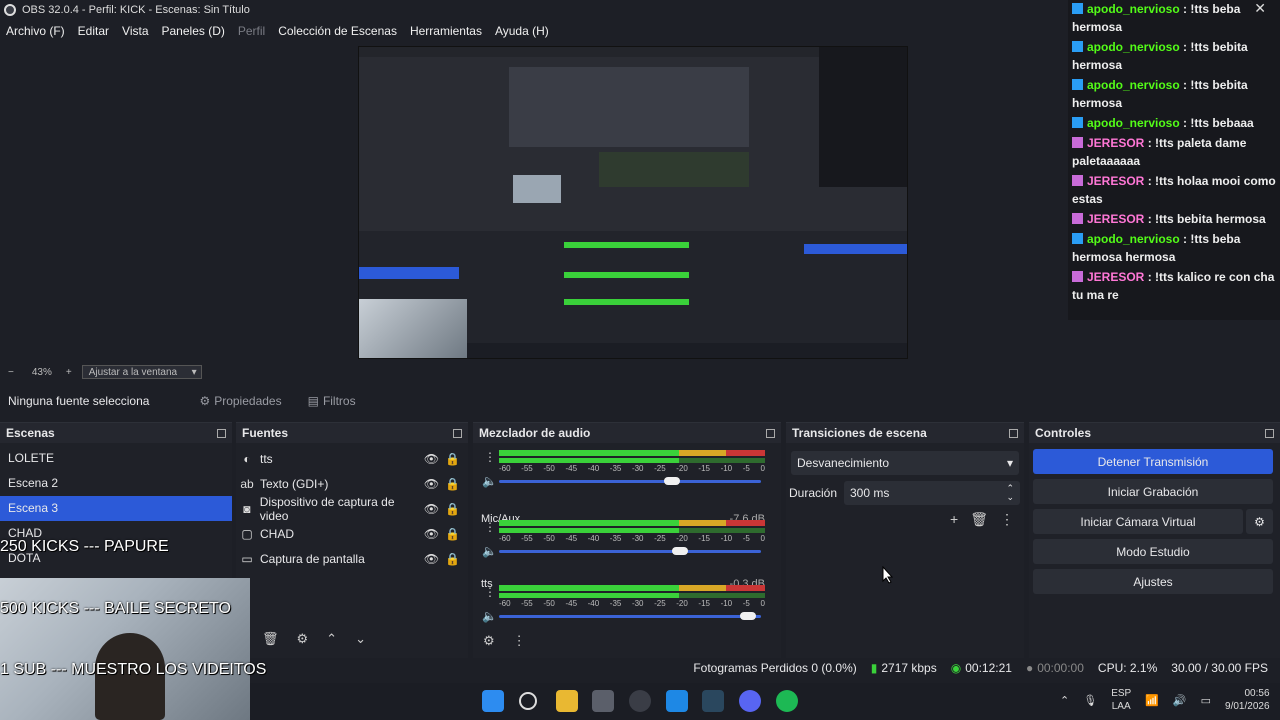  What do you see at coordinates (522, 31) in the screenshot?
I see `menu-ayuda: Ayuda (H)` at bounding box center [522, 31].